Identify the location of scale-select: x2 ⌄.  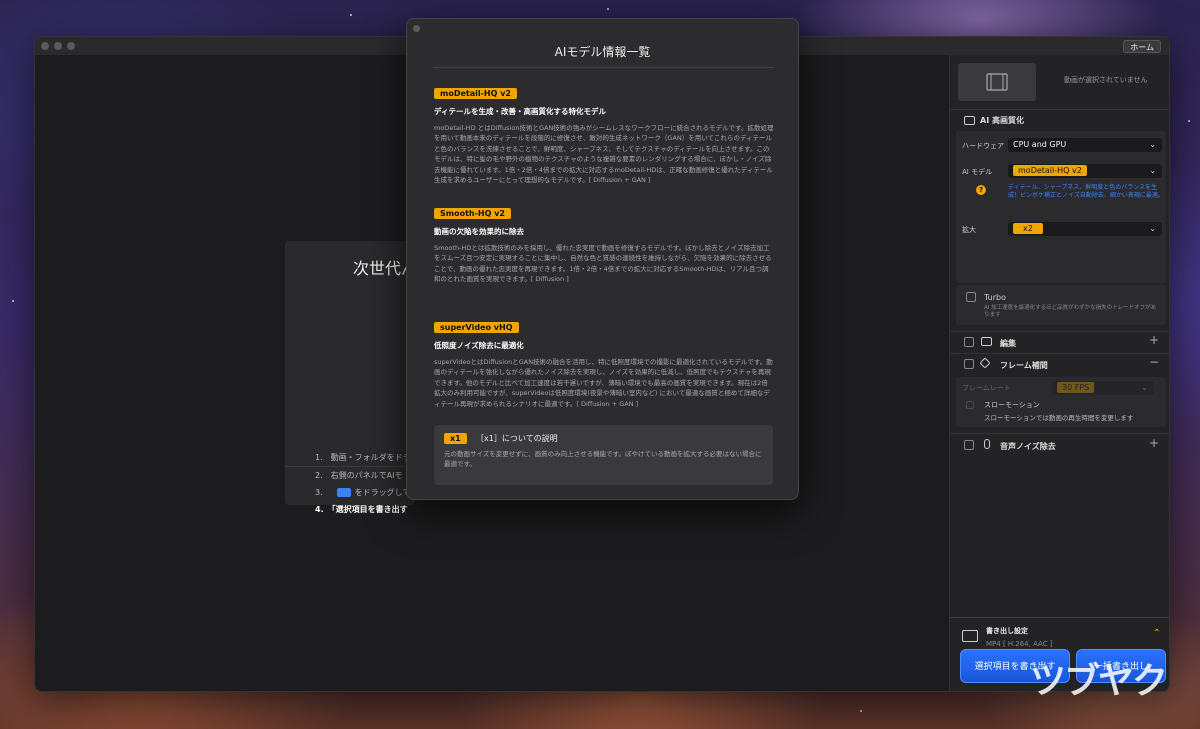
(1085, 229).